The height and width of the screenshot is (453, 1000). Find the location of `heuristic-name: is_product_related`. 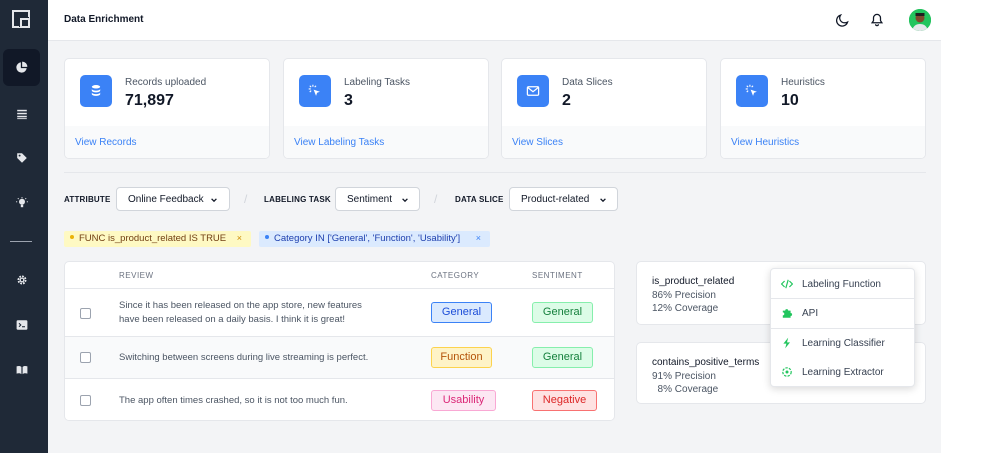

heuristic-name: is_product_related is located at coordinates (693, 281).